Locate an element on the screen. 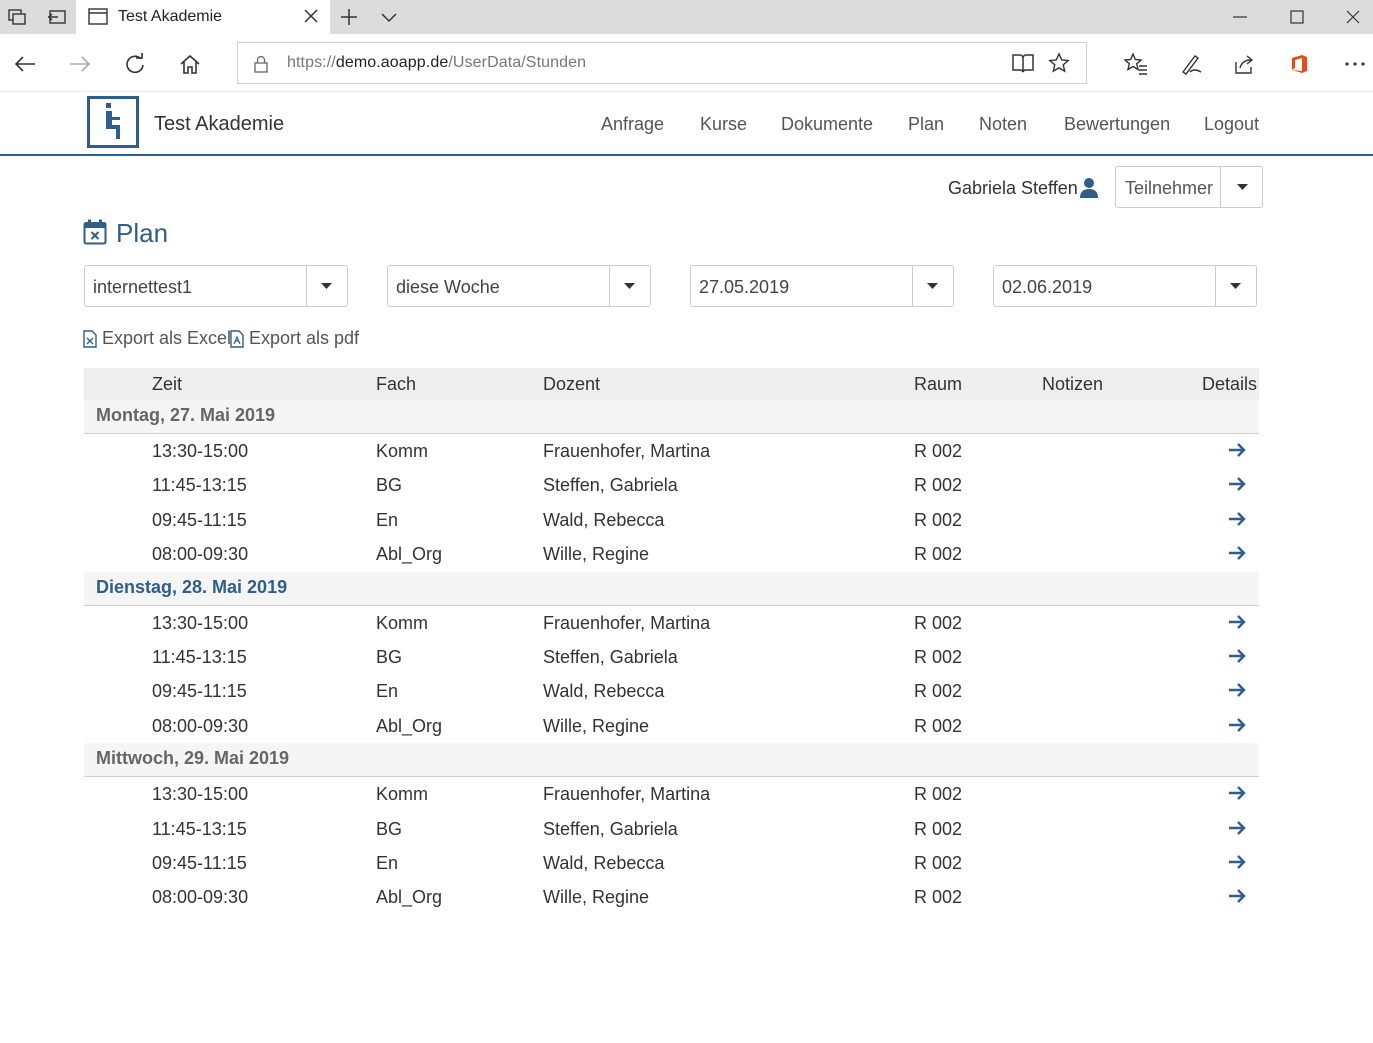 The width and height of the screenshot is (1373, 1043). browser-tab: Test Akademie is located at coordinates (203, 17).